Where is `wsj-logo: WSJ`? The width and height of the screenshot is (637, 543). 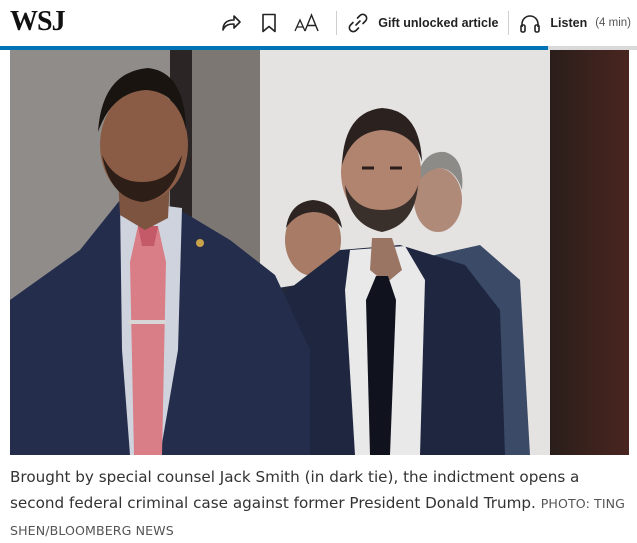 wsj-logo: WSJ is located at coordinates (38, 22).